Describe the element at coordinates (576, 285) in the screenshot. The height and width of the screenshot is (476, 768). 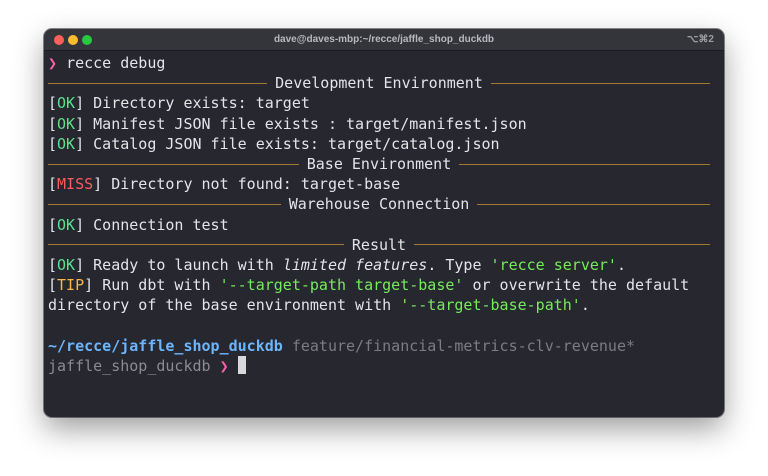
I see `tip-text: or overwrite the default` at that location.